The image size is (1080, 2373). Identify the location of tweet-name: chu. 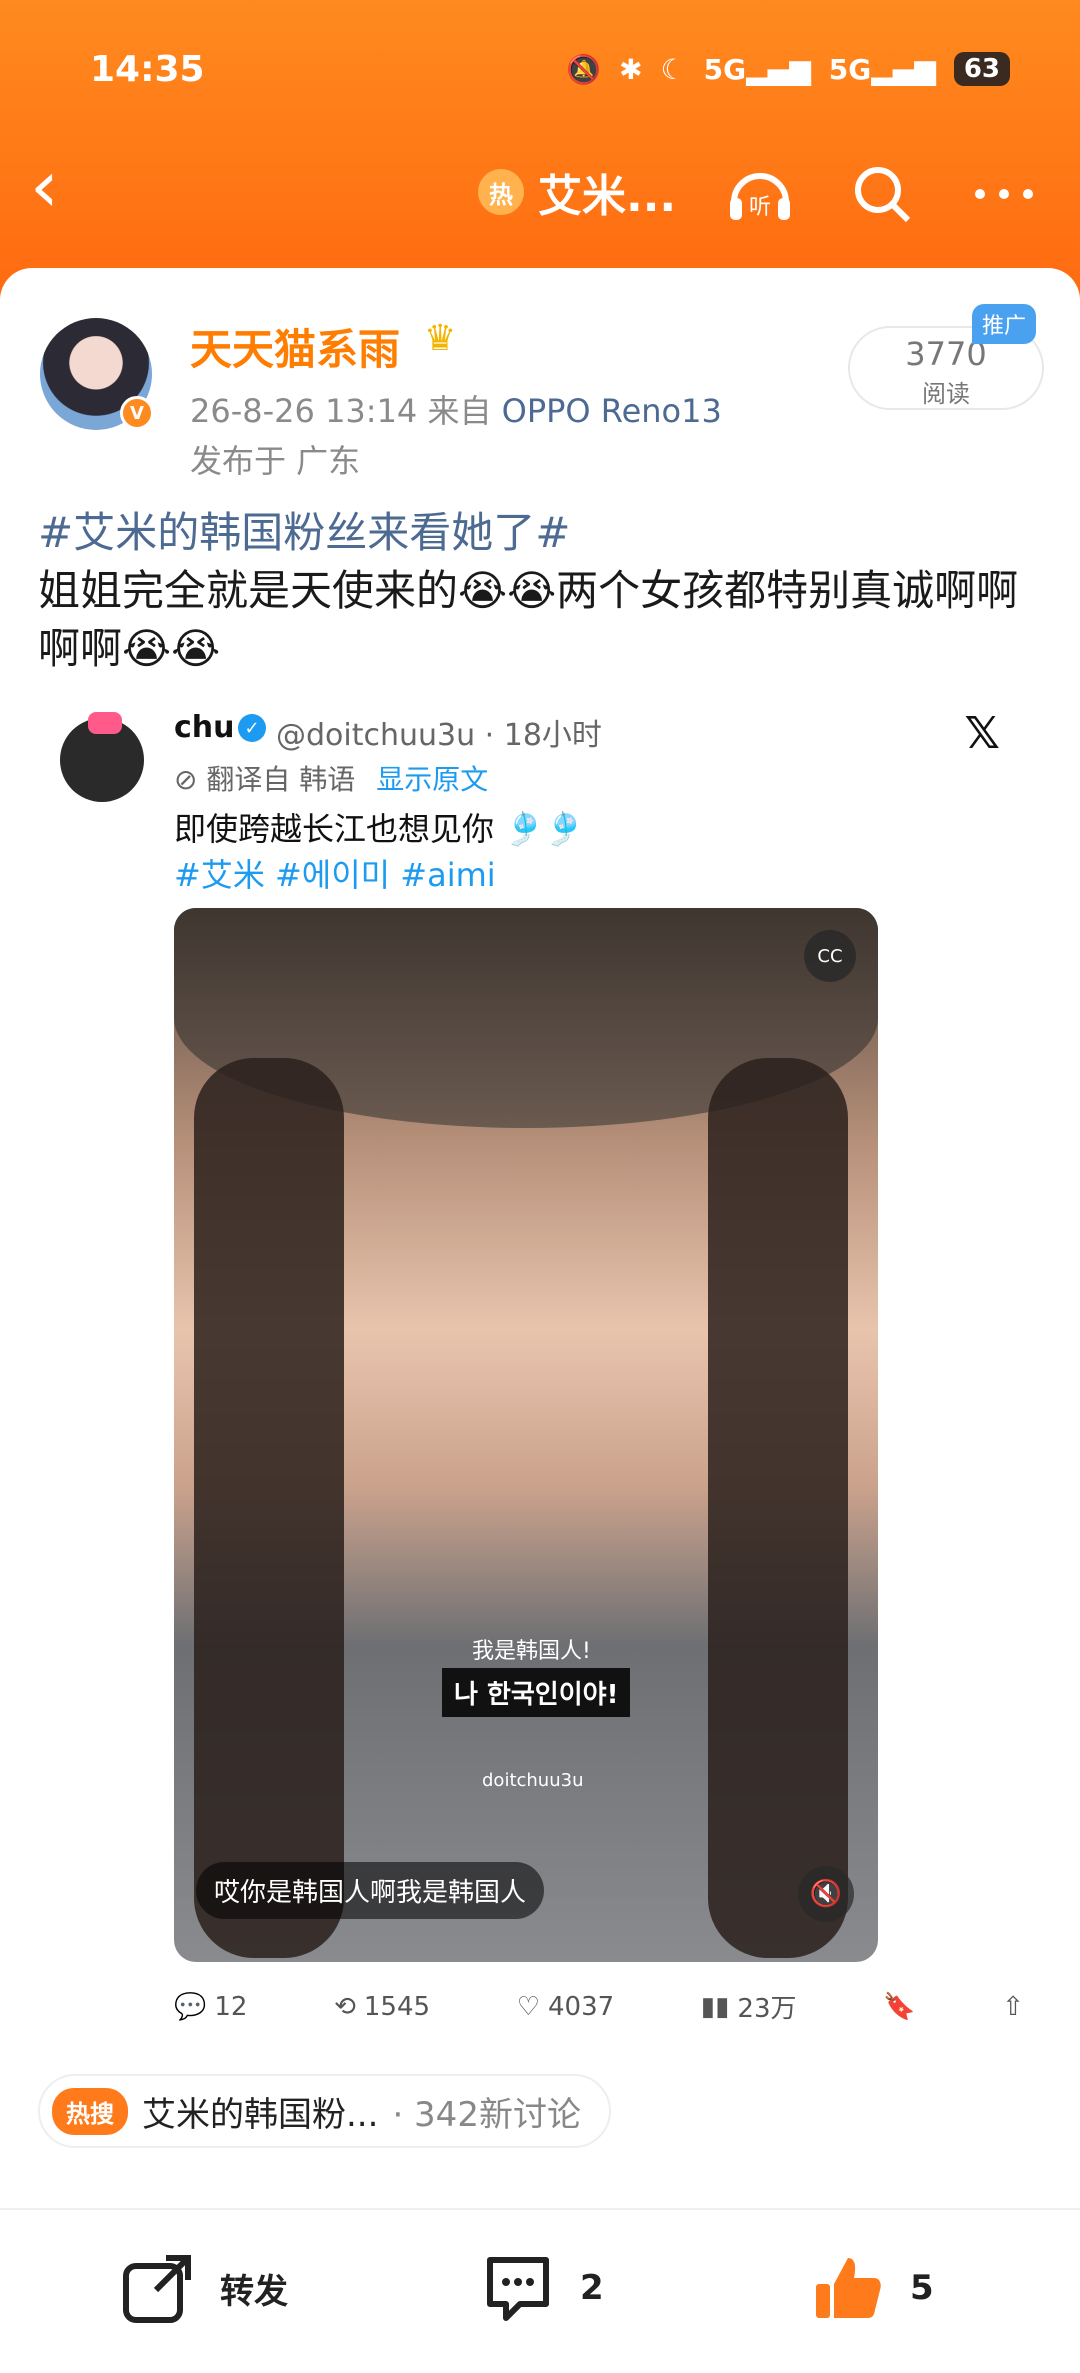
(204, 727).